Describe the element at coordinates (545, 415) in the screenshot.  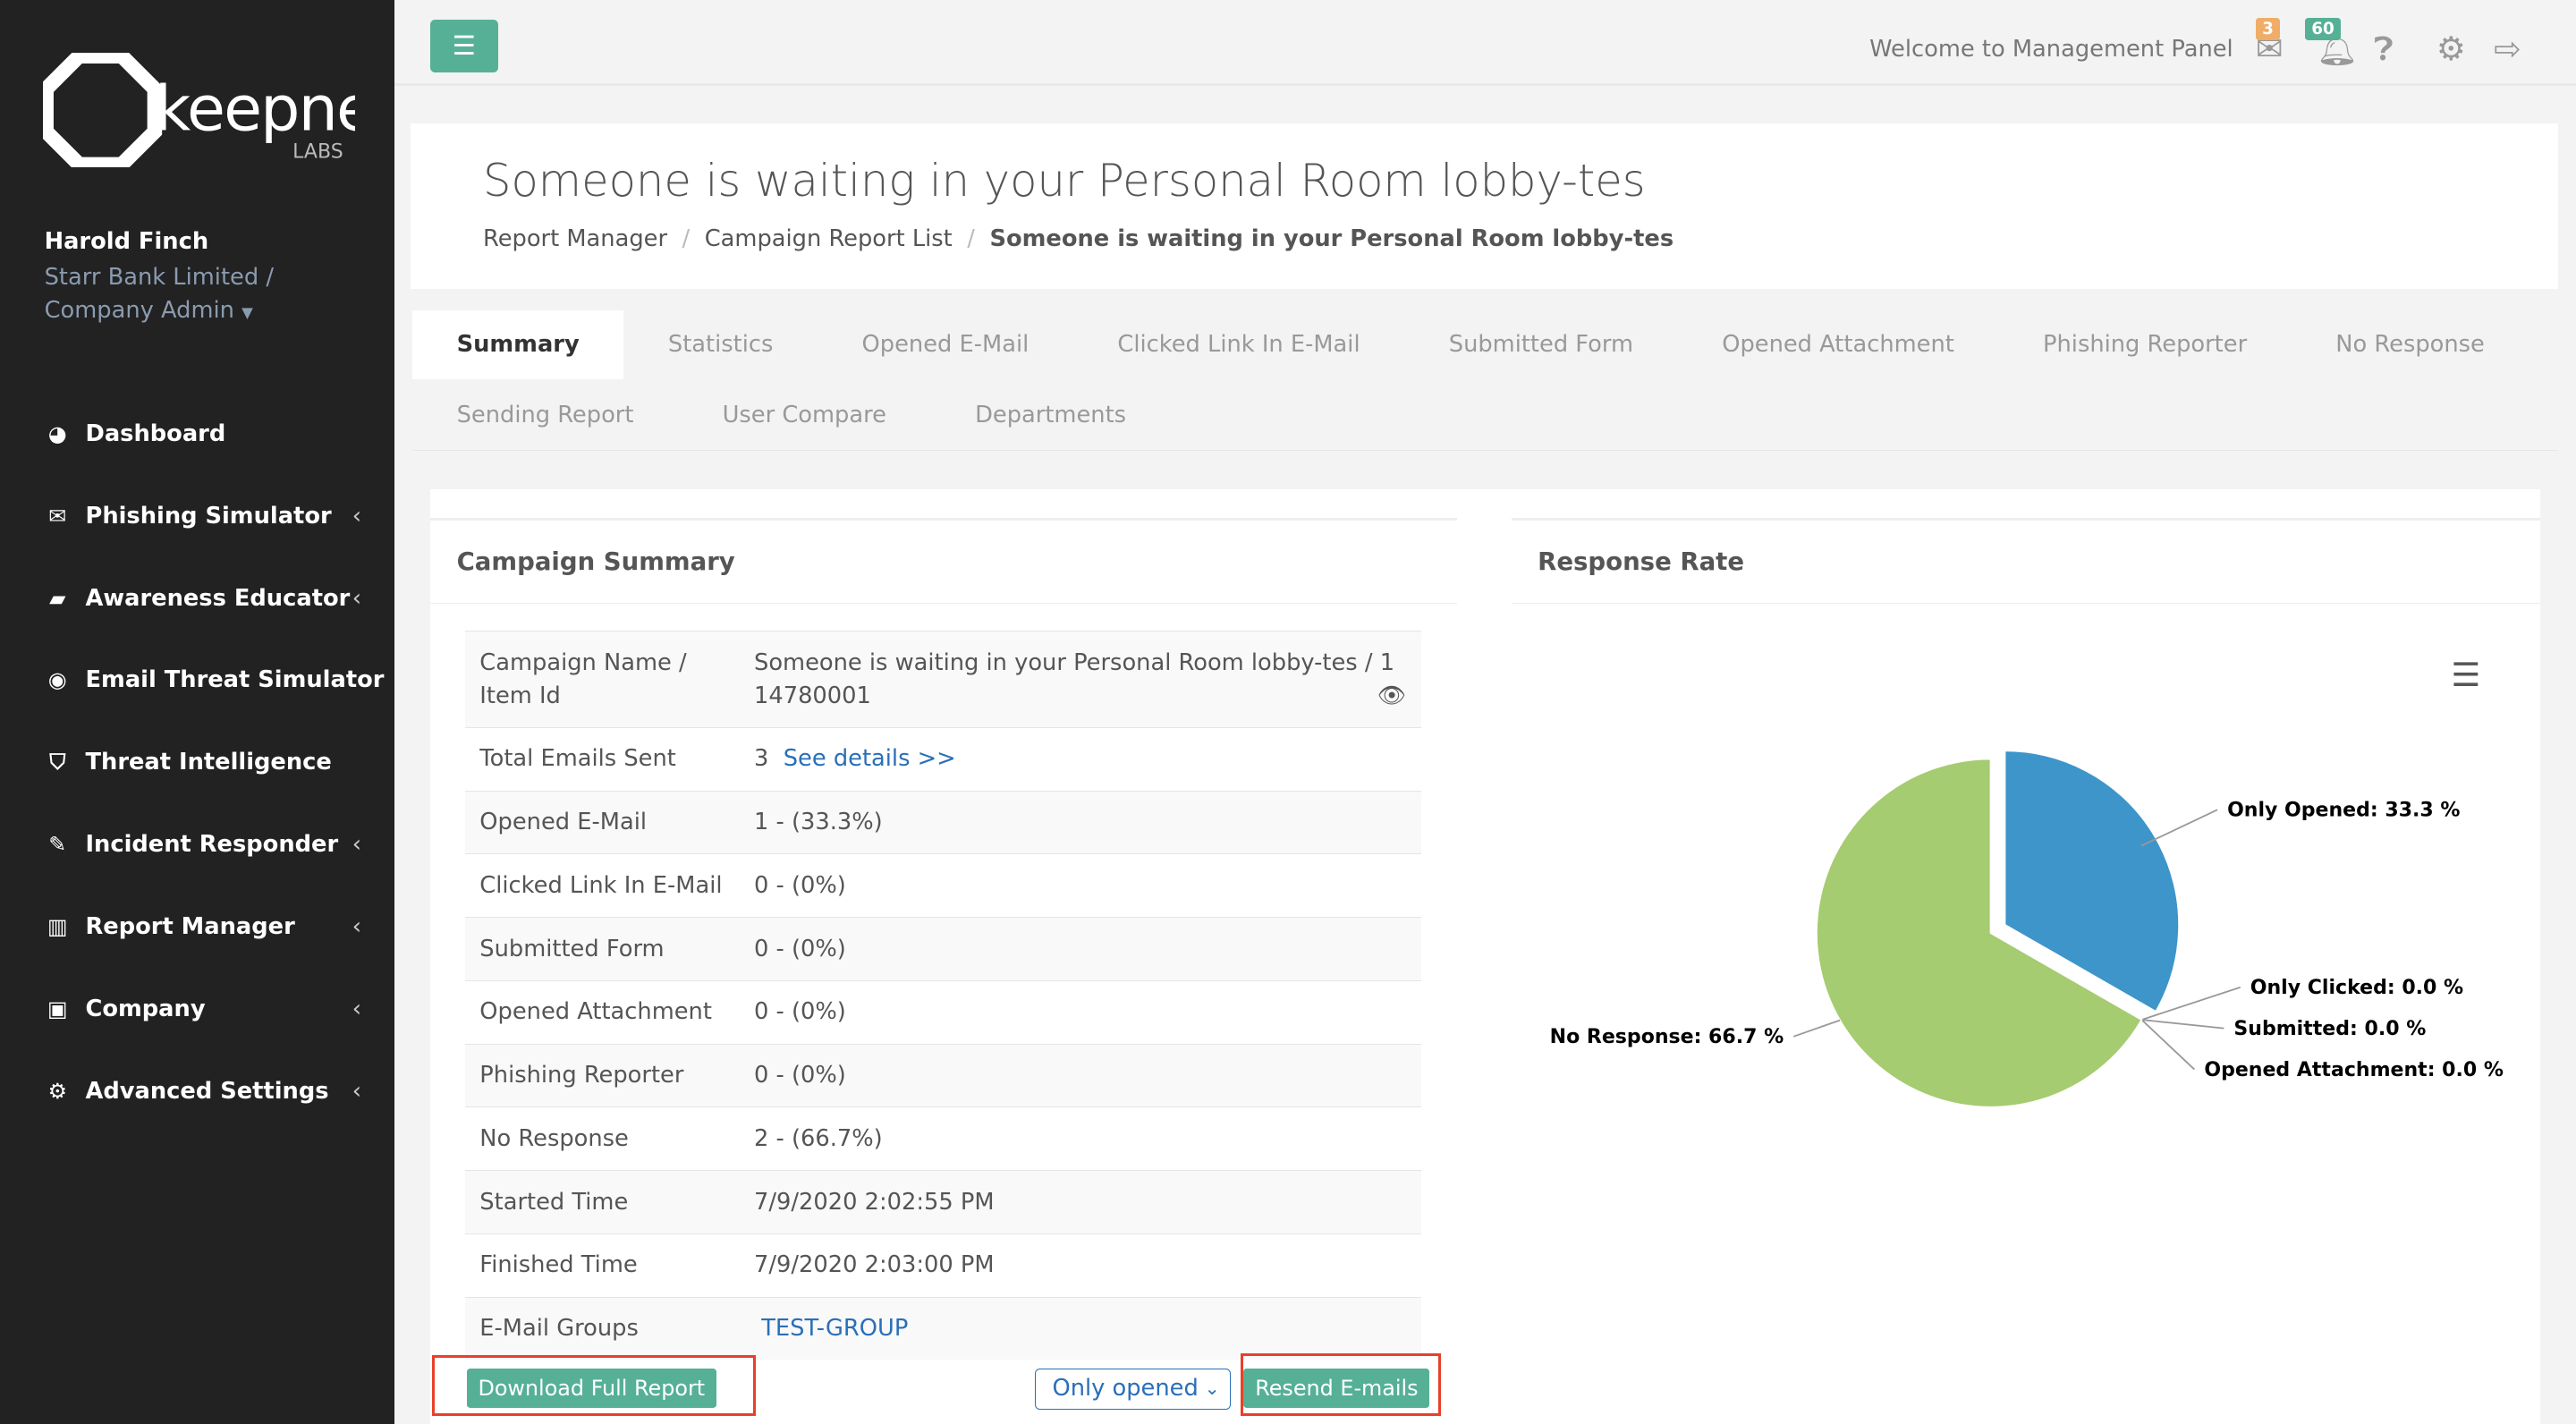
I see `tab-sending-report: Sending Report` at that location.